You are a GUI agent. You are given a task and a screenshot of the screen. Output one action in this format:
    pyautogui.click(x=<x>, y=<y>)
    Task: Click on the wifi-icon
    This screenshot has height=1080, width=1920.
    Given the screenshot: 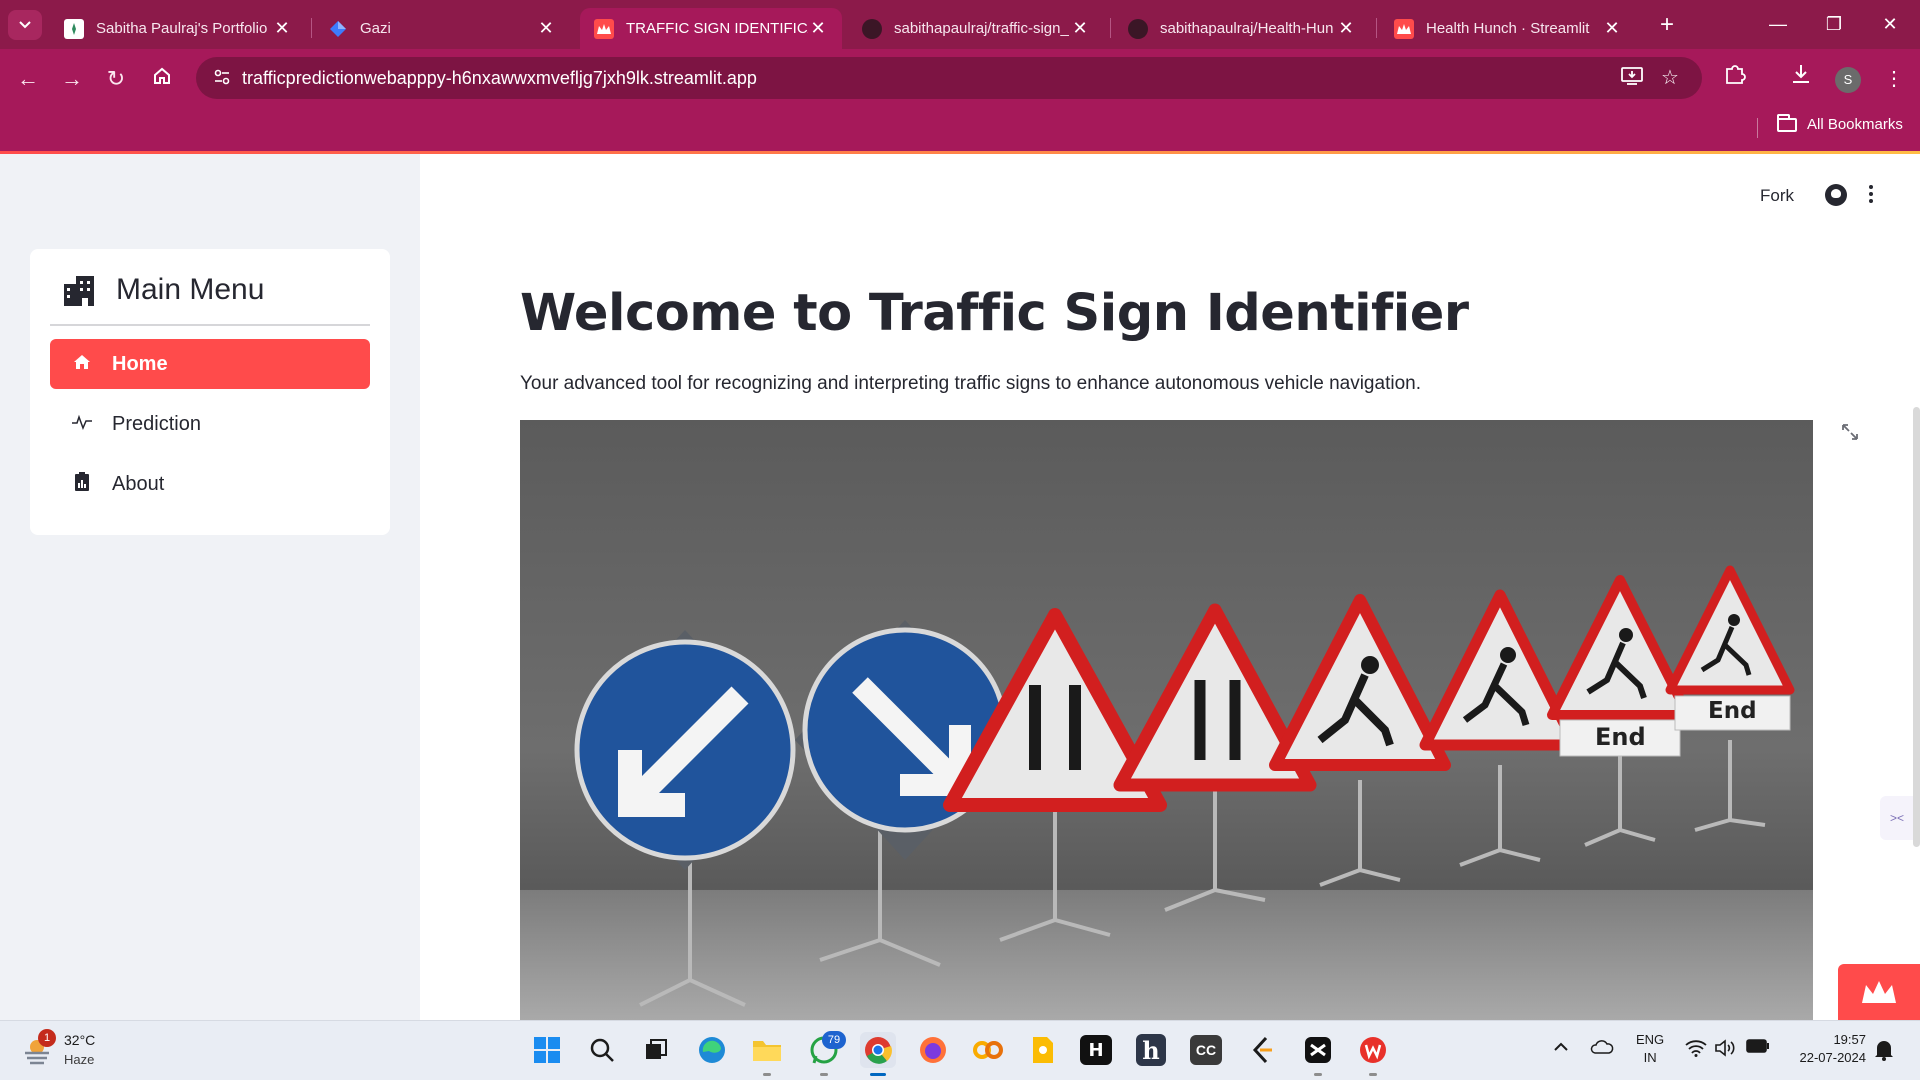 What is the action you would take?
    pyautogui.click(x=1696, y=1048)
    